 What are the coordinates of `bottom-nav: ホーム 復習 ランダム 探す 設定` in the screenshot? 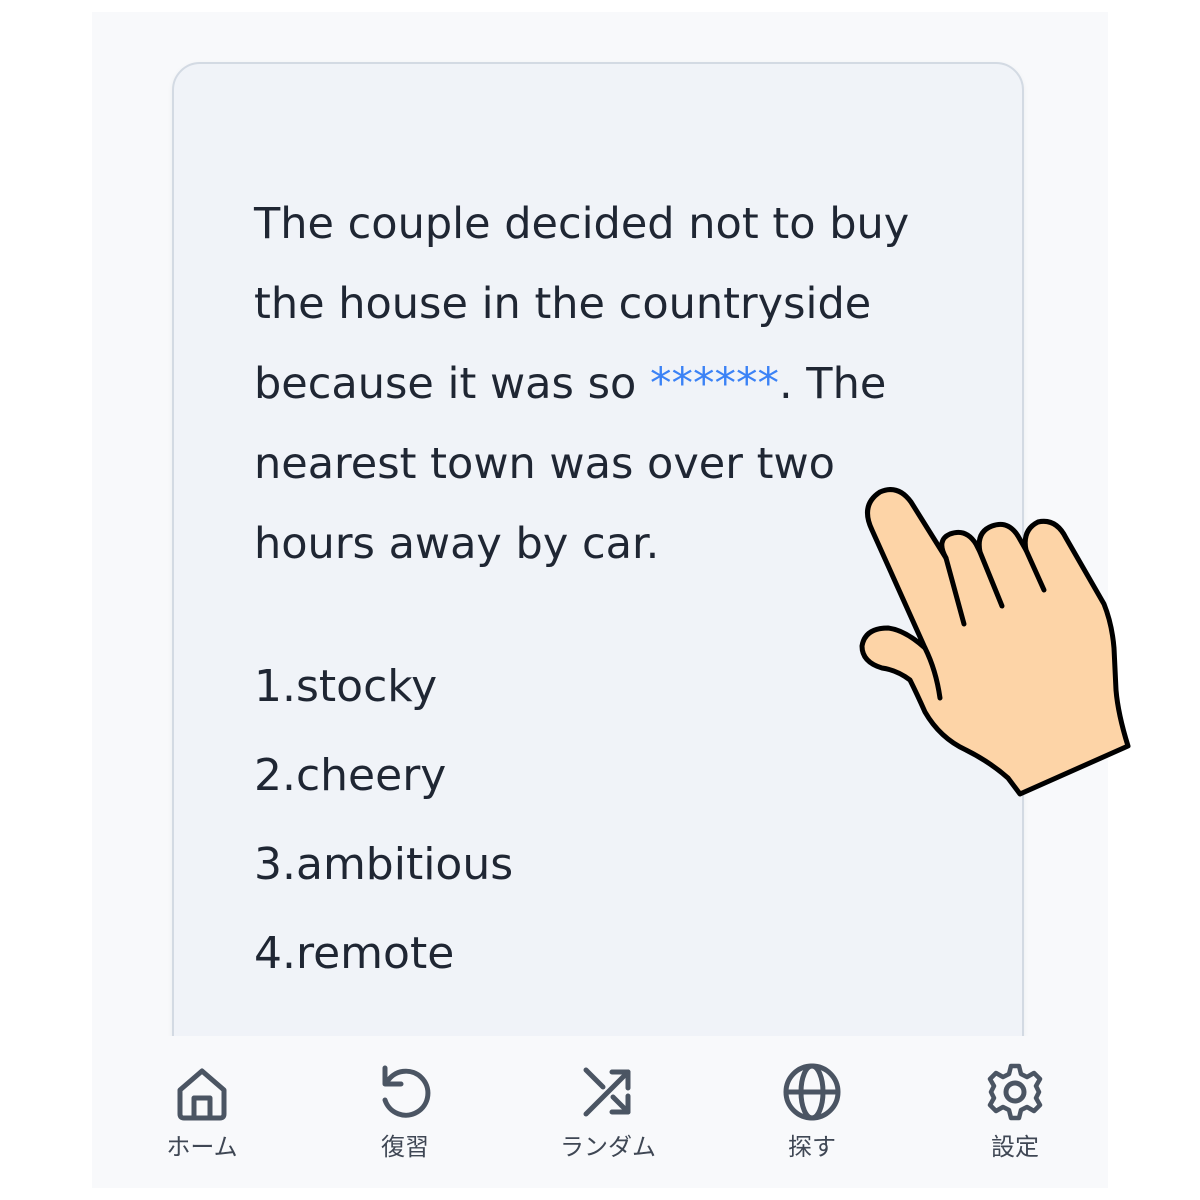 It's located at (600, 1112).